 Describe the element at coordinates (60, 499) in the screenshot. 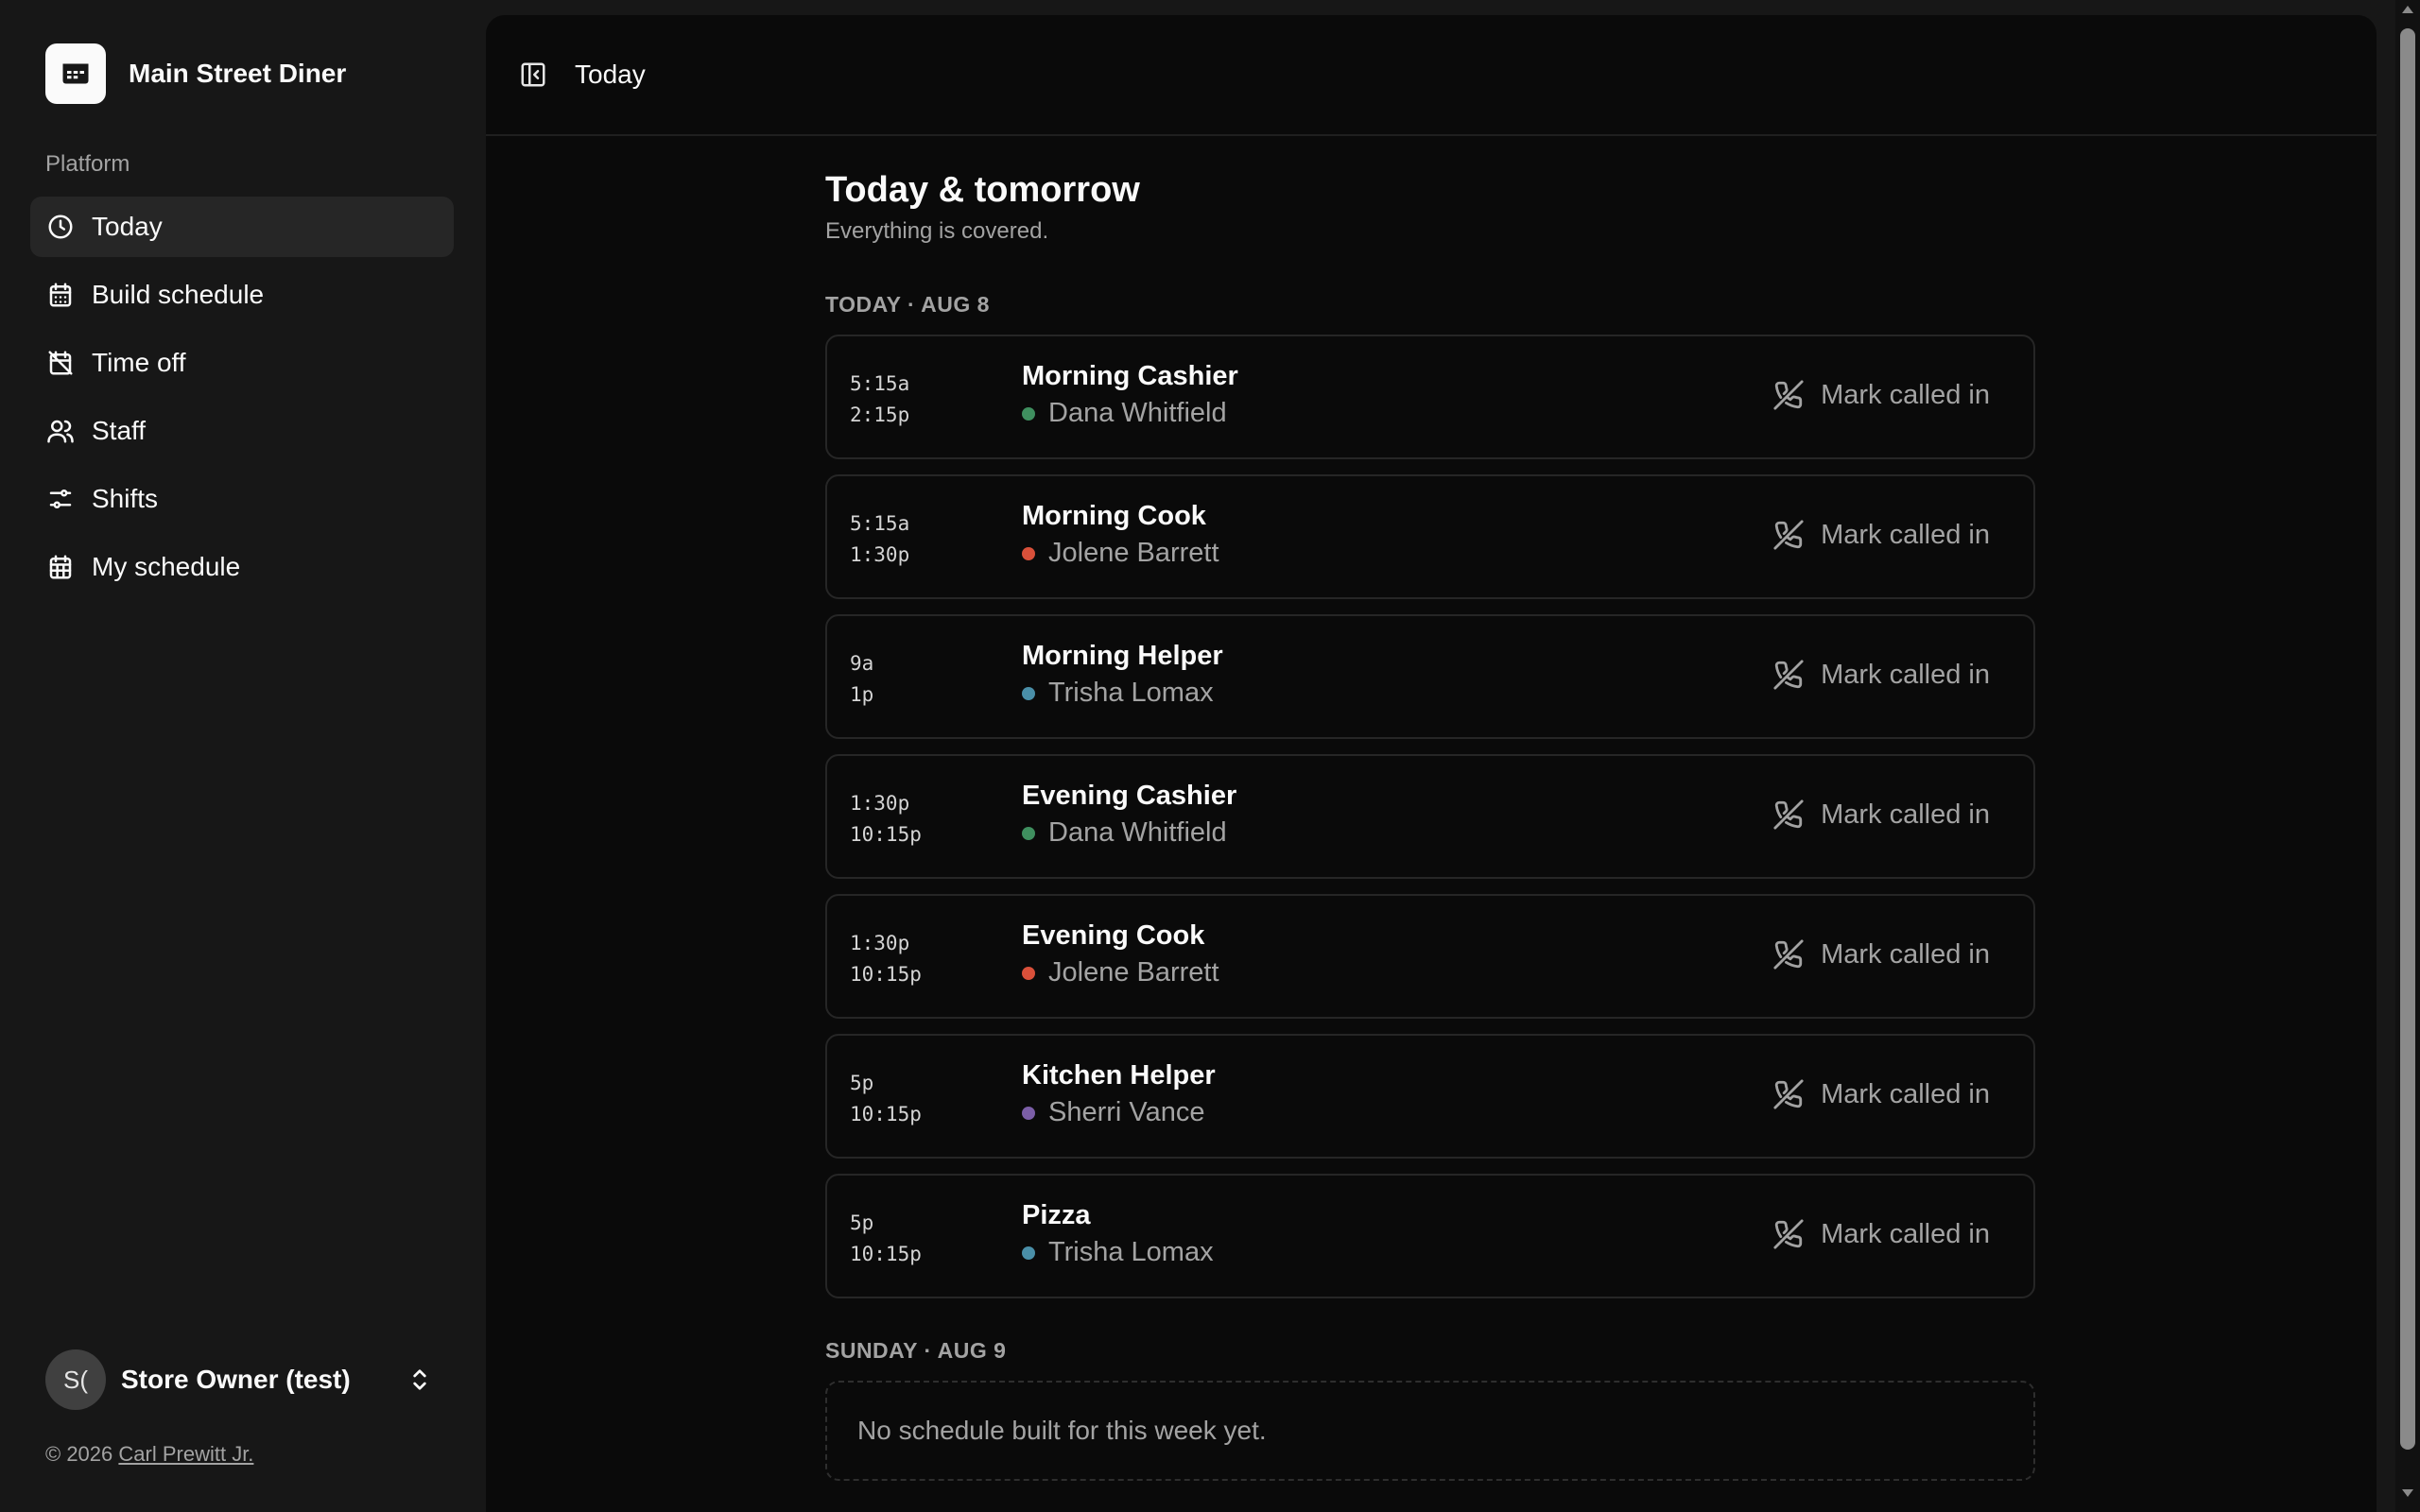

I see `sliders-icon` at that location.